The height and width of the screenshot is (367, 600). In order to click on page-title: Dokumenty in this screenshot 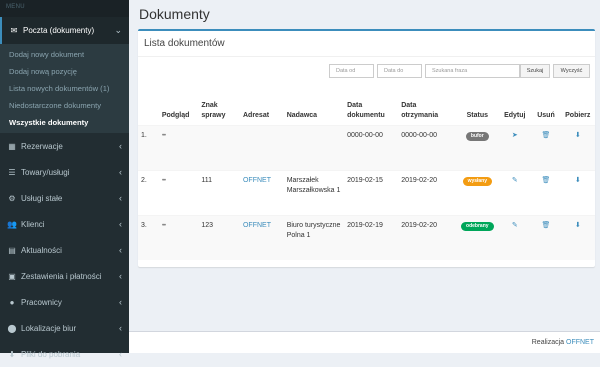, I will do `click(174, 14)`.